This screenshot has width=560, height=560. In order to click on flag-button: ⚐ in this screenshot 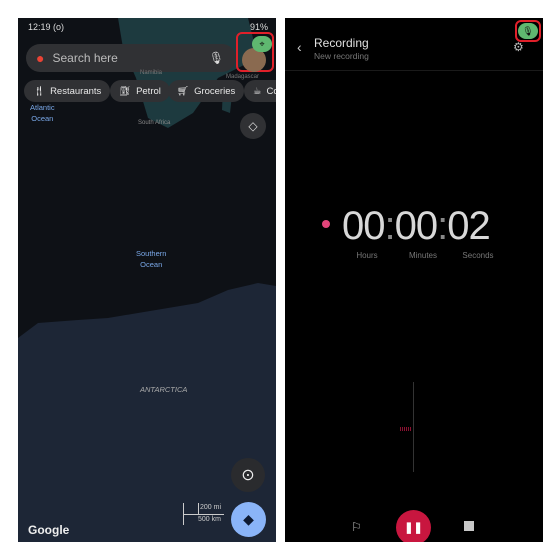, I will do `click(356, 527)`.